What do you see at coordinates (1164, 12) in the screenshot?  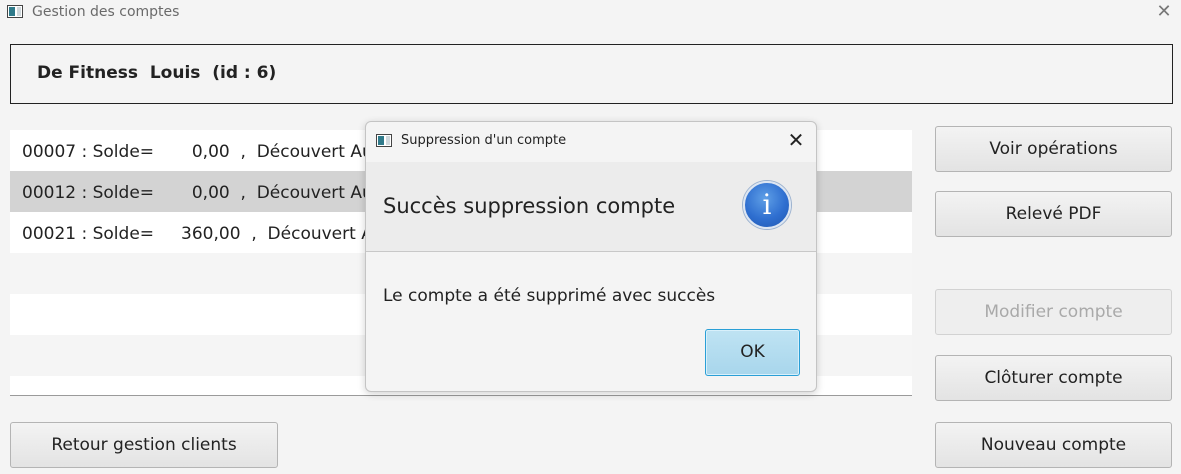 I see `close-icon: ✕` at bounding box center [1164, 12].